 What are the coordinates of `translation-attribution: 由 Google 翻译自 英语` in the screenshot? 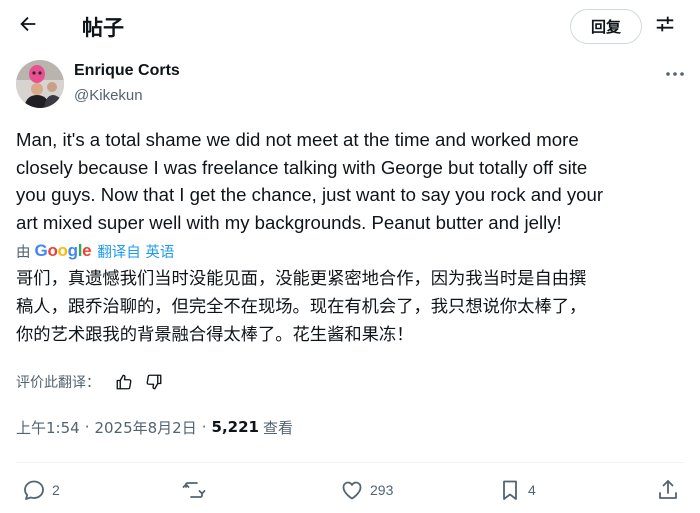 It's located at (95, 251).